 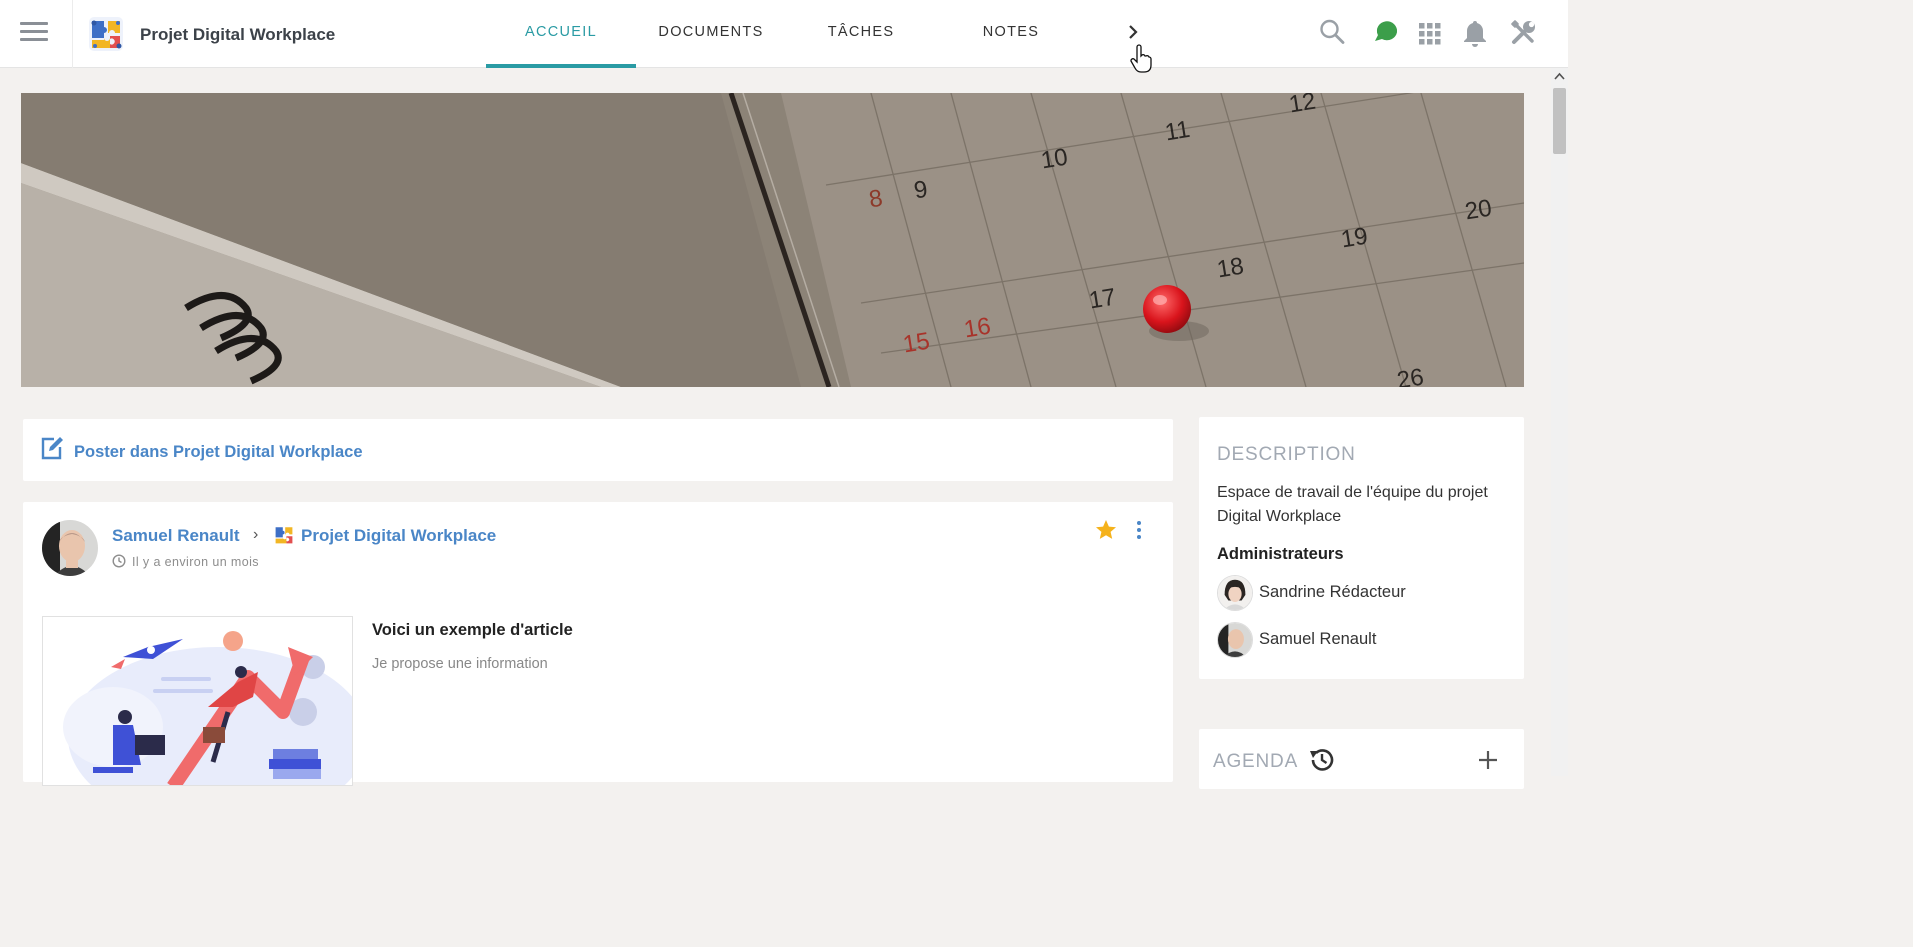 I want to click on author-avatar, so click(x=70, y=548).